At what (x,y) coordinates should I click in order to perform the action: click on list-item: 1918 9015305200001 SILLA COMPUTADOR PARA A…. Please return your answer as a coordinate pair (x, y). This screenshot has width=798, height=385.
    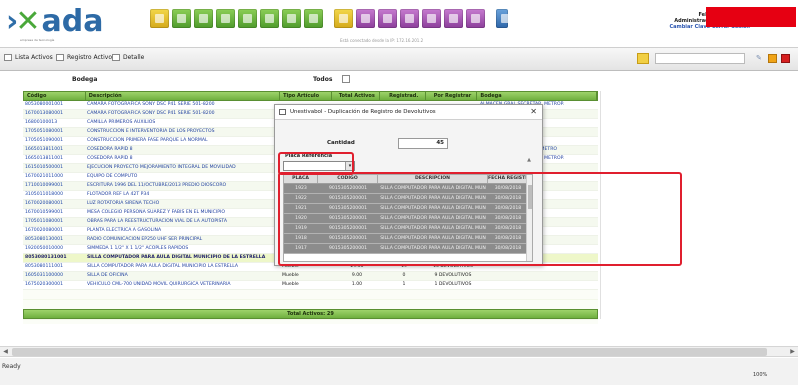
    Looking at the image, I should click on (408, 239).